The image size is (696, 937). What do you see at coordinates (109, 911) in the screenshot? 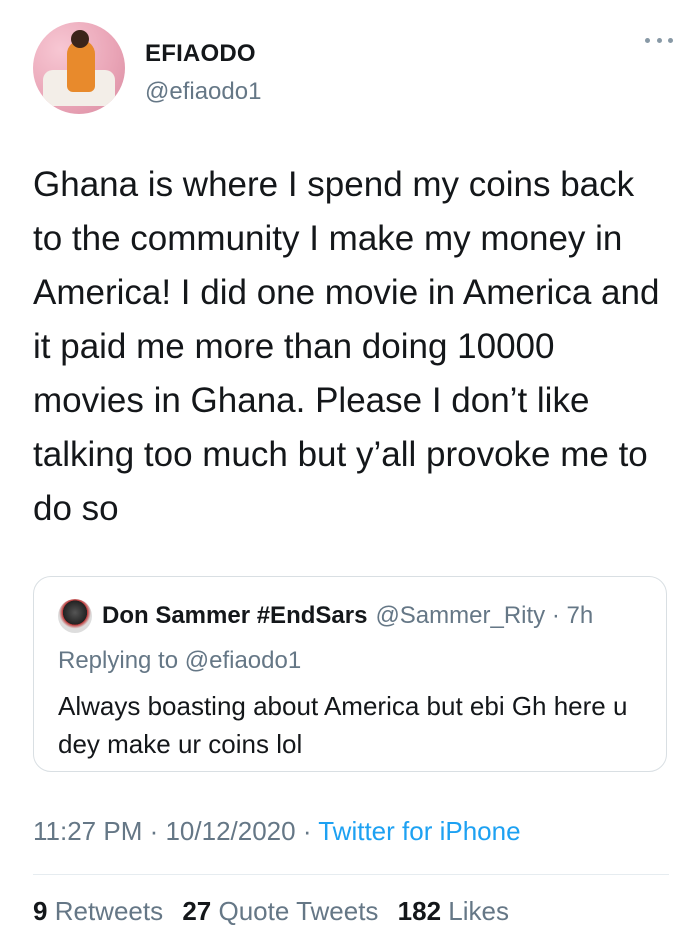
I see `retweets-label: Retweets` at bounding box center [109, 911].